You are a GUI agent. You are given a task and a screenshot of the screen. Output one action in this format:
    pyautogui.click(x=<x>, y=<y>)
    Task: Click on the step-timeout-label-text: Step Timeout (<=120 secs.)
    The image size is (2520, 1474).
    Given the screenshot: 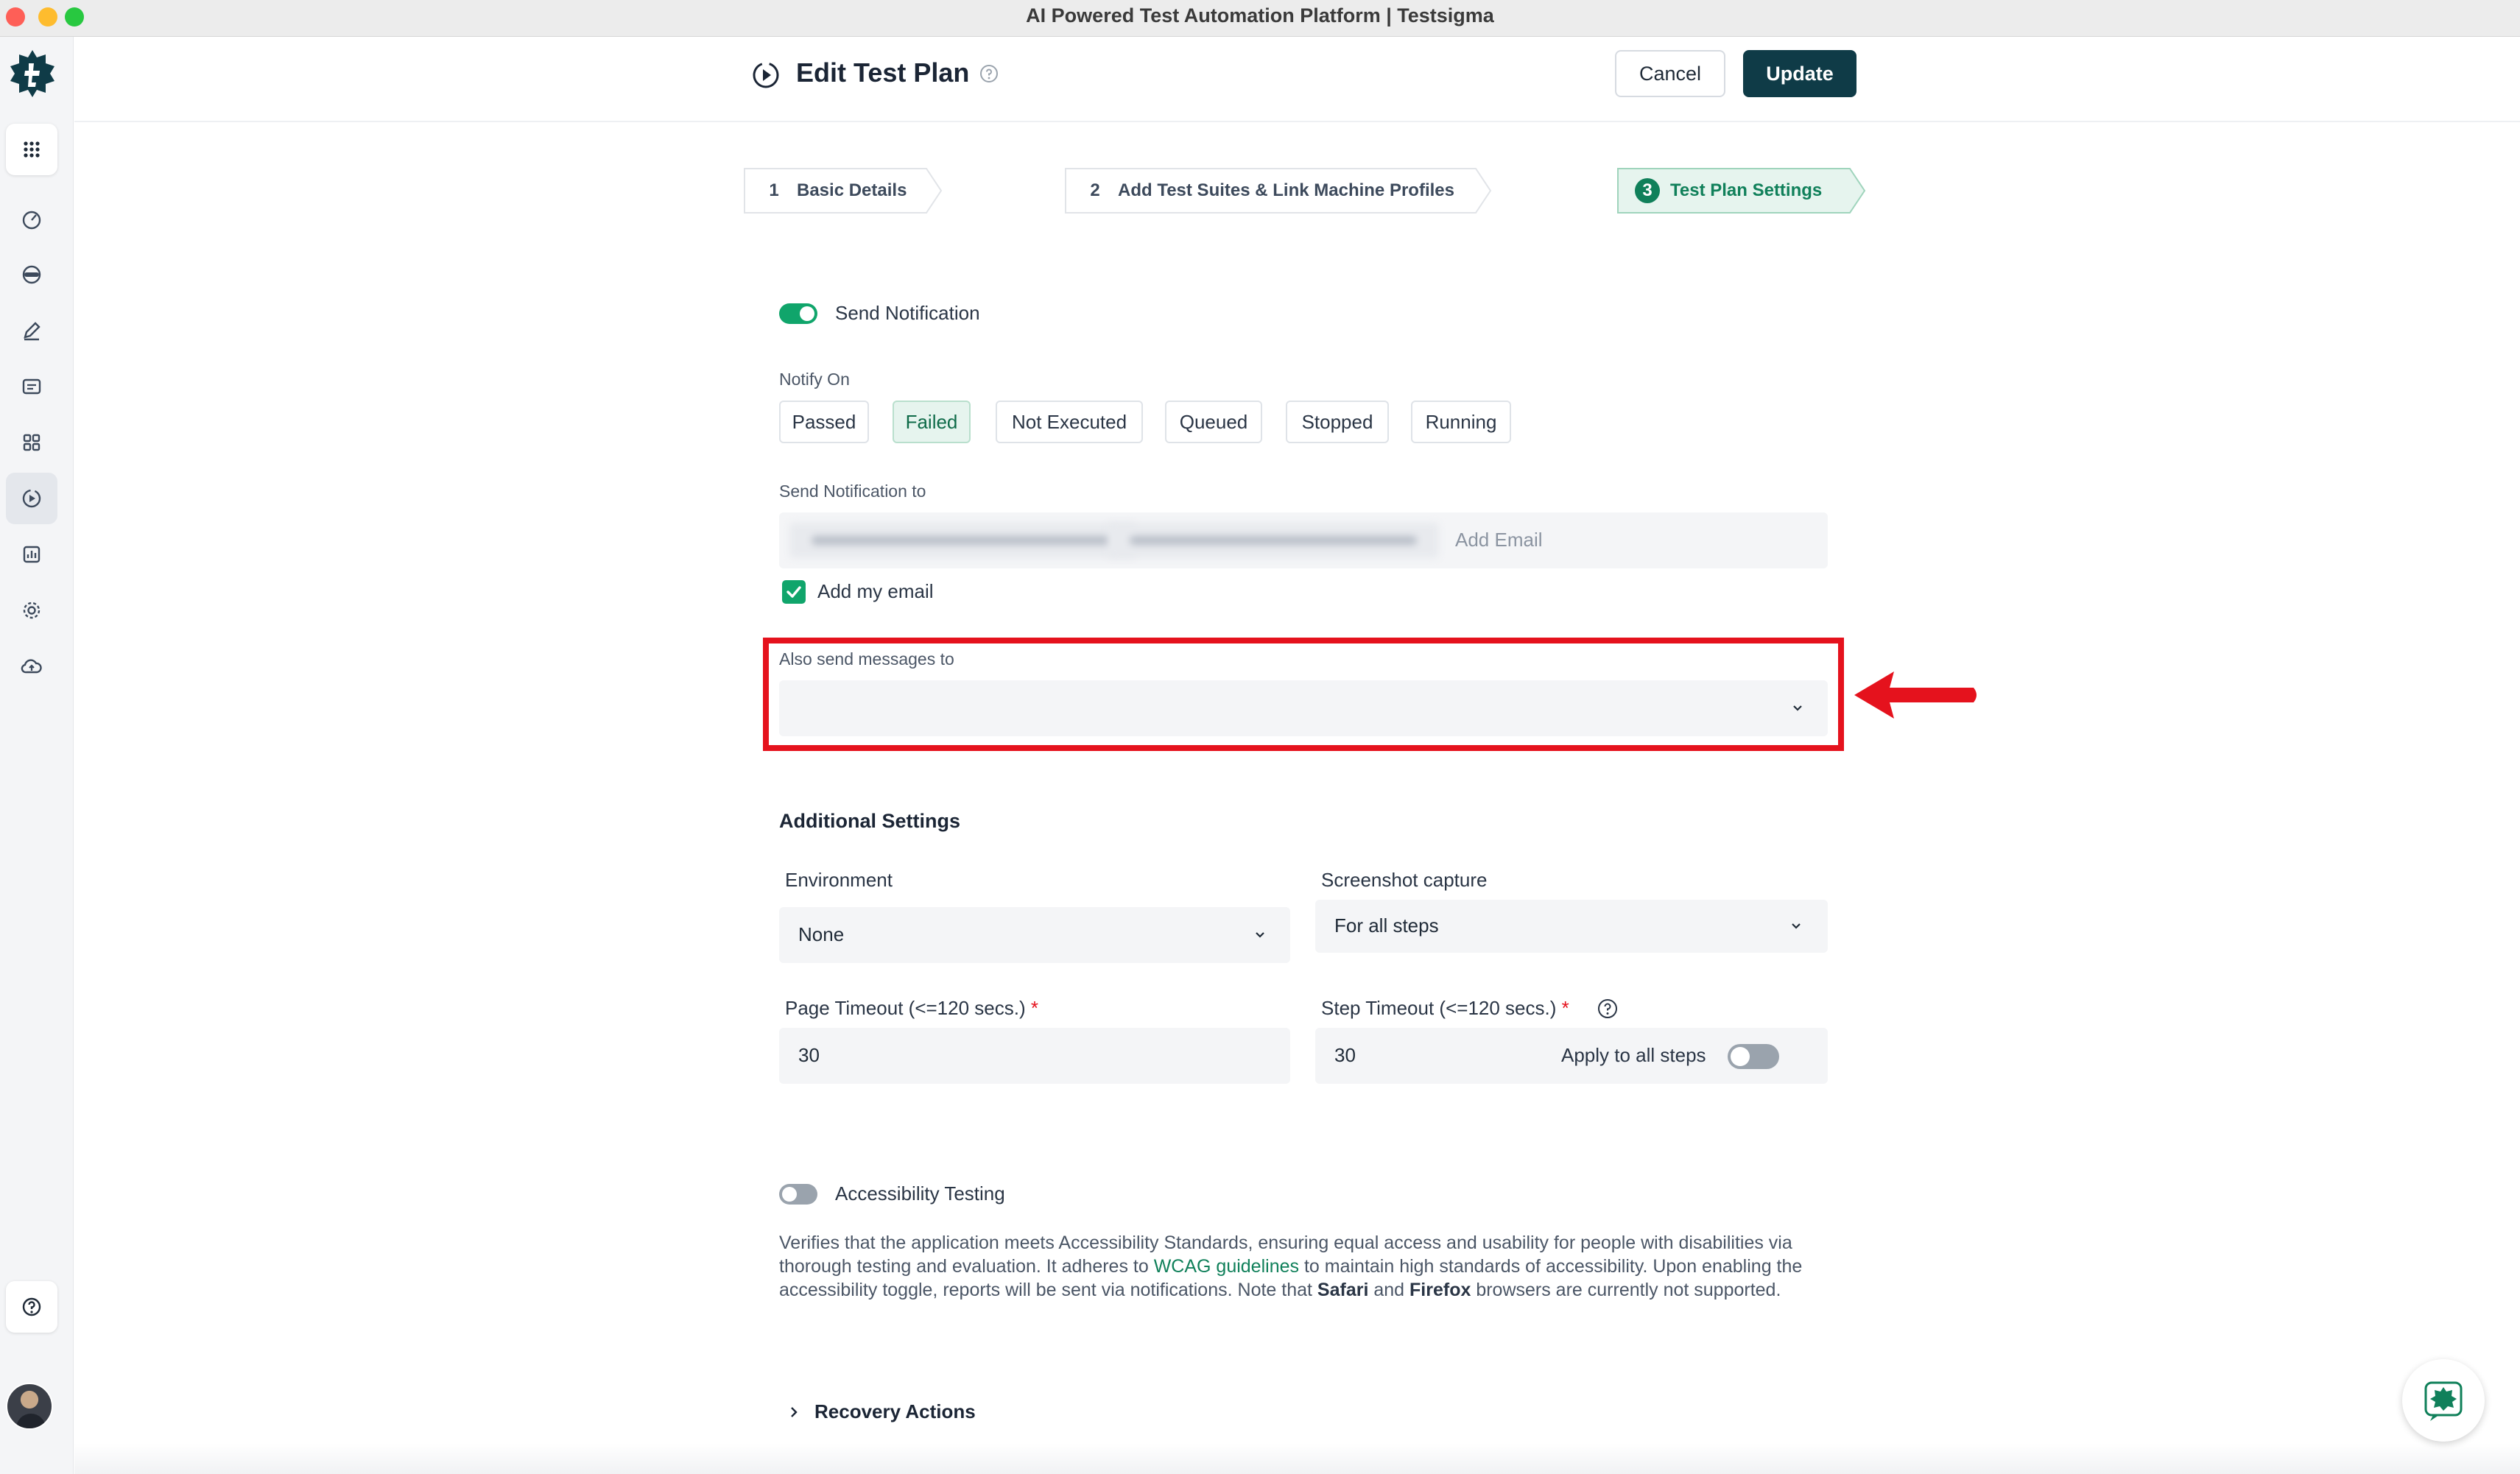 What is the action you would take?
    pyautogui.click(x=1439, y=1008)
    